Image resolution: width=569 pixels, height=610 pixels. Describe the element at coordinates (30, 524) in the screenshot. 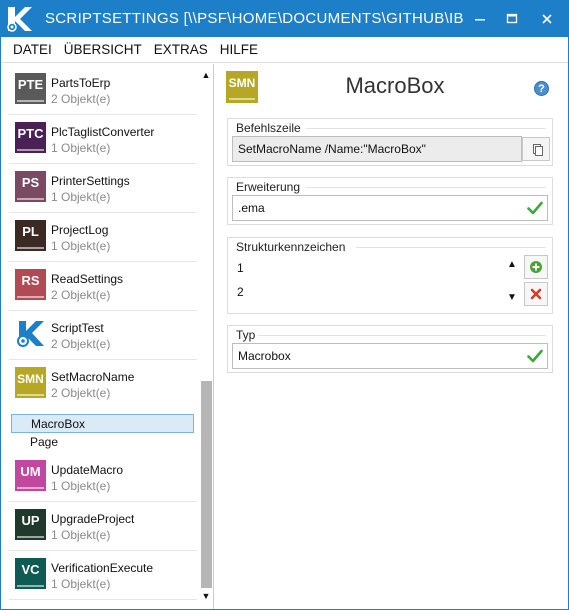

I see `script-tile: UP` at that location.